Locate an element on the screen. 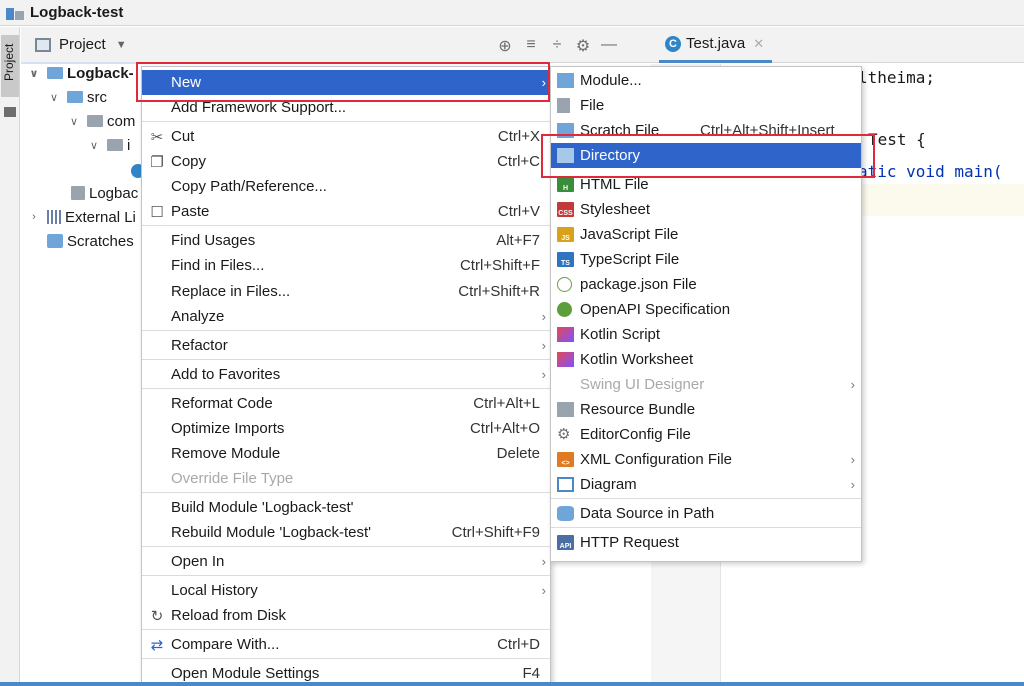 The width and height of the screenshot is (1024, 686). menu-item-add-to-favorites: Add to Favorites › is located at coordinates (346, 374).